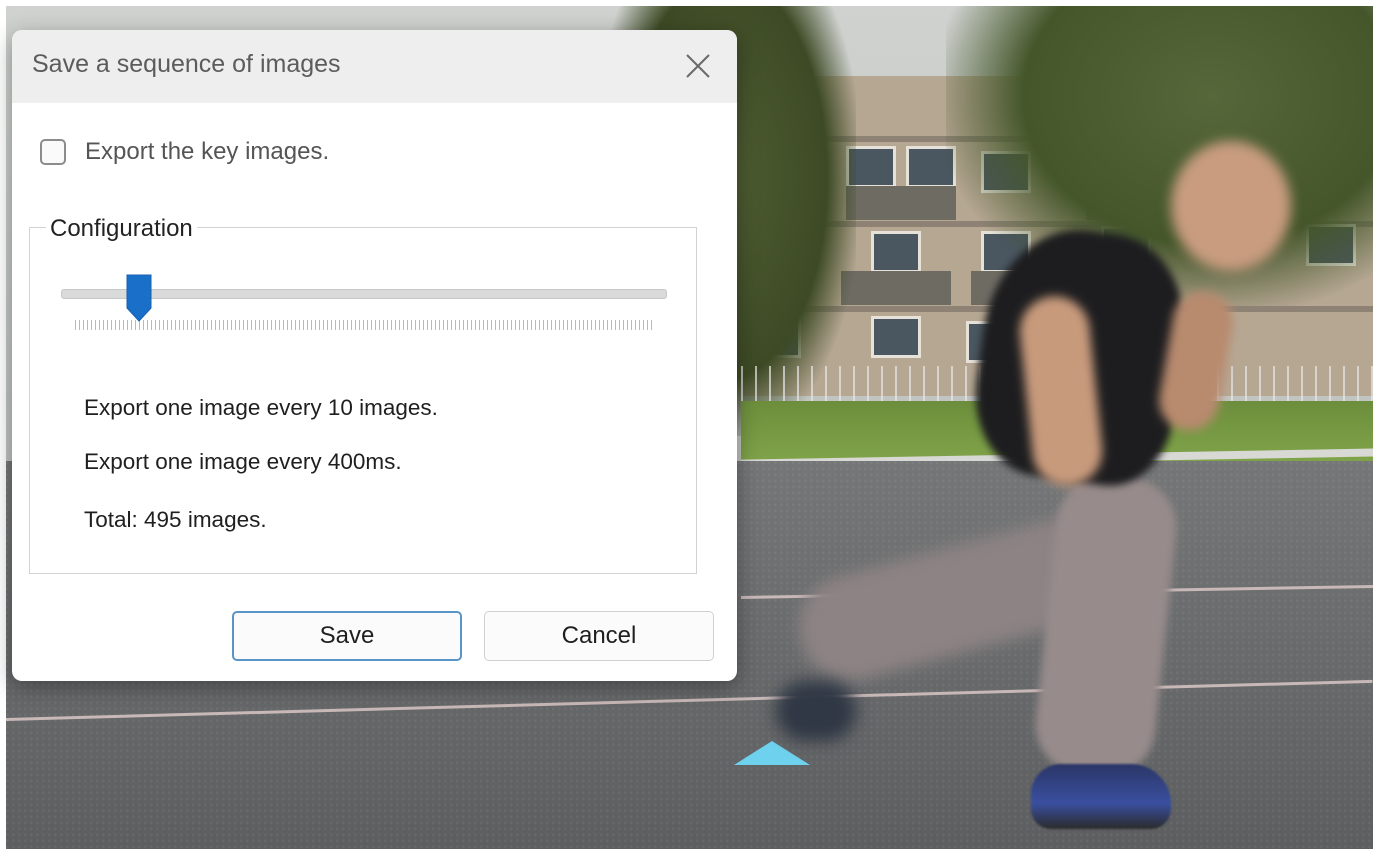  What do you see at coordinates (364, 325) in the screenshot?
I see `slider-ticks` at bounding box center [364, 325].